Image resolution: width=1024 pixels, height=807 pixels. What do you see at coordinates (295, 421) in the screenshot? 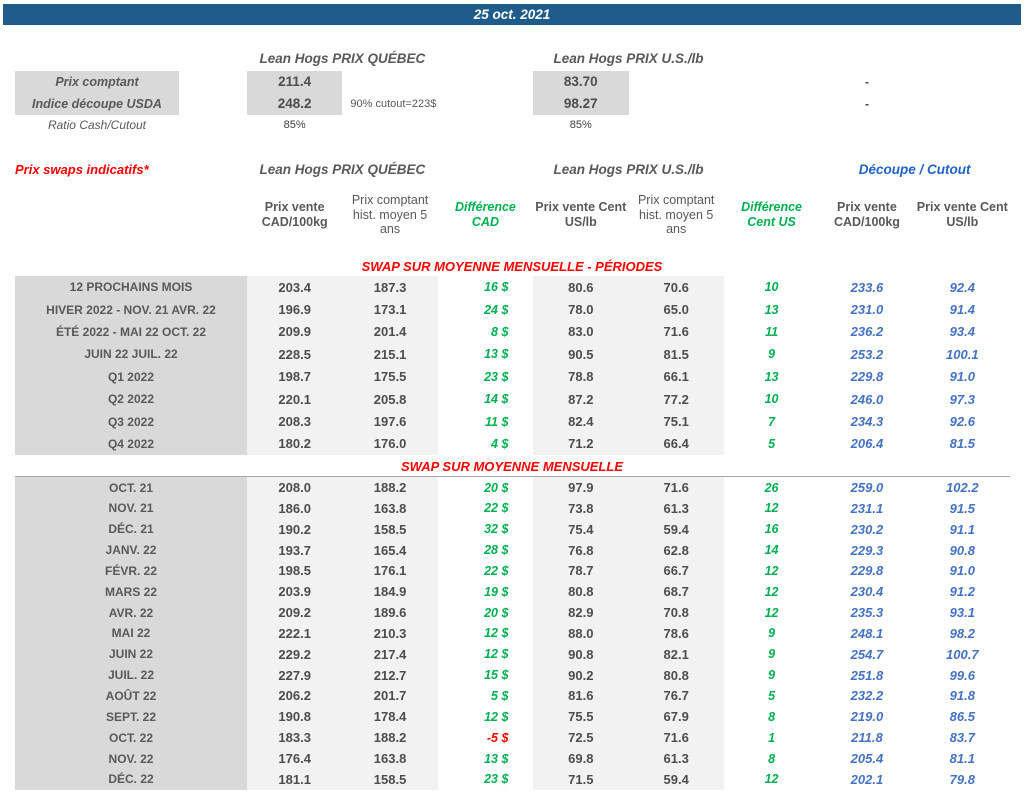
I see `qc-sell-cell: 208.3` at bounding box center [295, 421].